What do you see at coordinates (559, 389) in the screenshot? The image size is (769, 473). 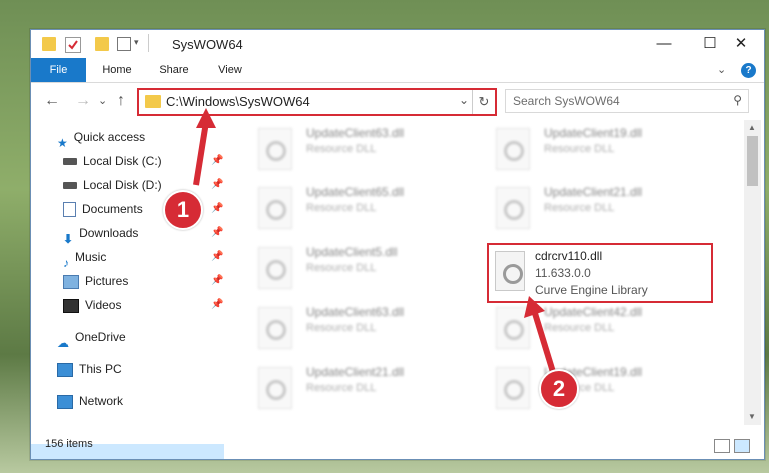 I see `step-badge-2: 2` at bounding box center [559, 389].